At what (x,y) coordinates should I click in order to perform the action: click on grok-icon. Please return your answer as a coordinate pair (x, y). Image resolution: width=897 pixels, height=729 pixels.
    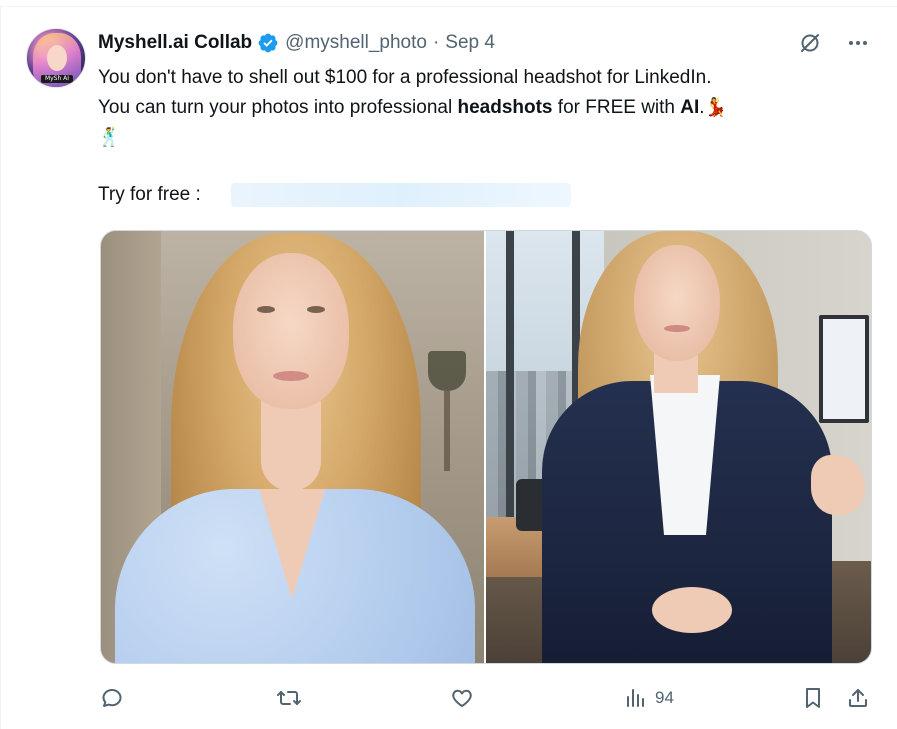
    Looking at the image, I should click on (810, 43).